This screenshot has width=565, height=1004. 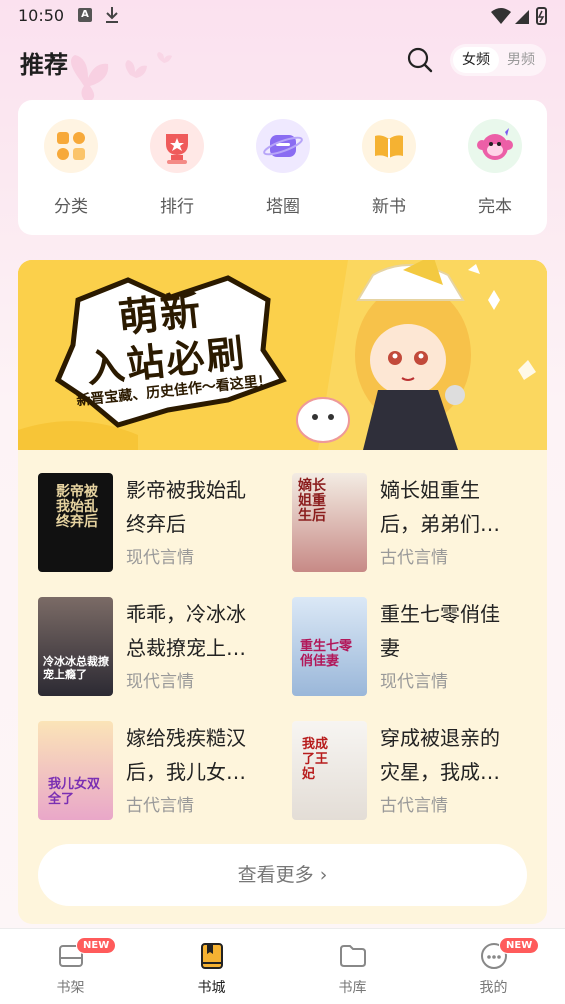 What do you see at coordinates (420, 60) in the screenshot?
I see `search-icon` at bounding box center [420, 60].